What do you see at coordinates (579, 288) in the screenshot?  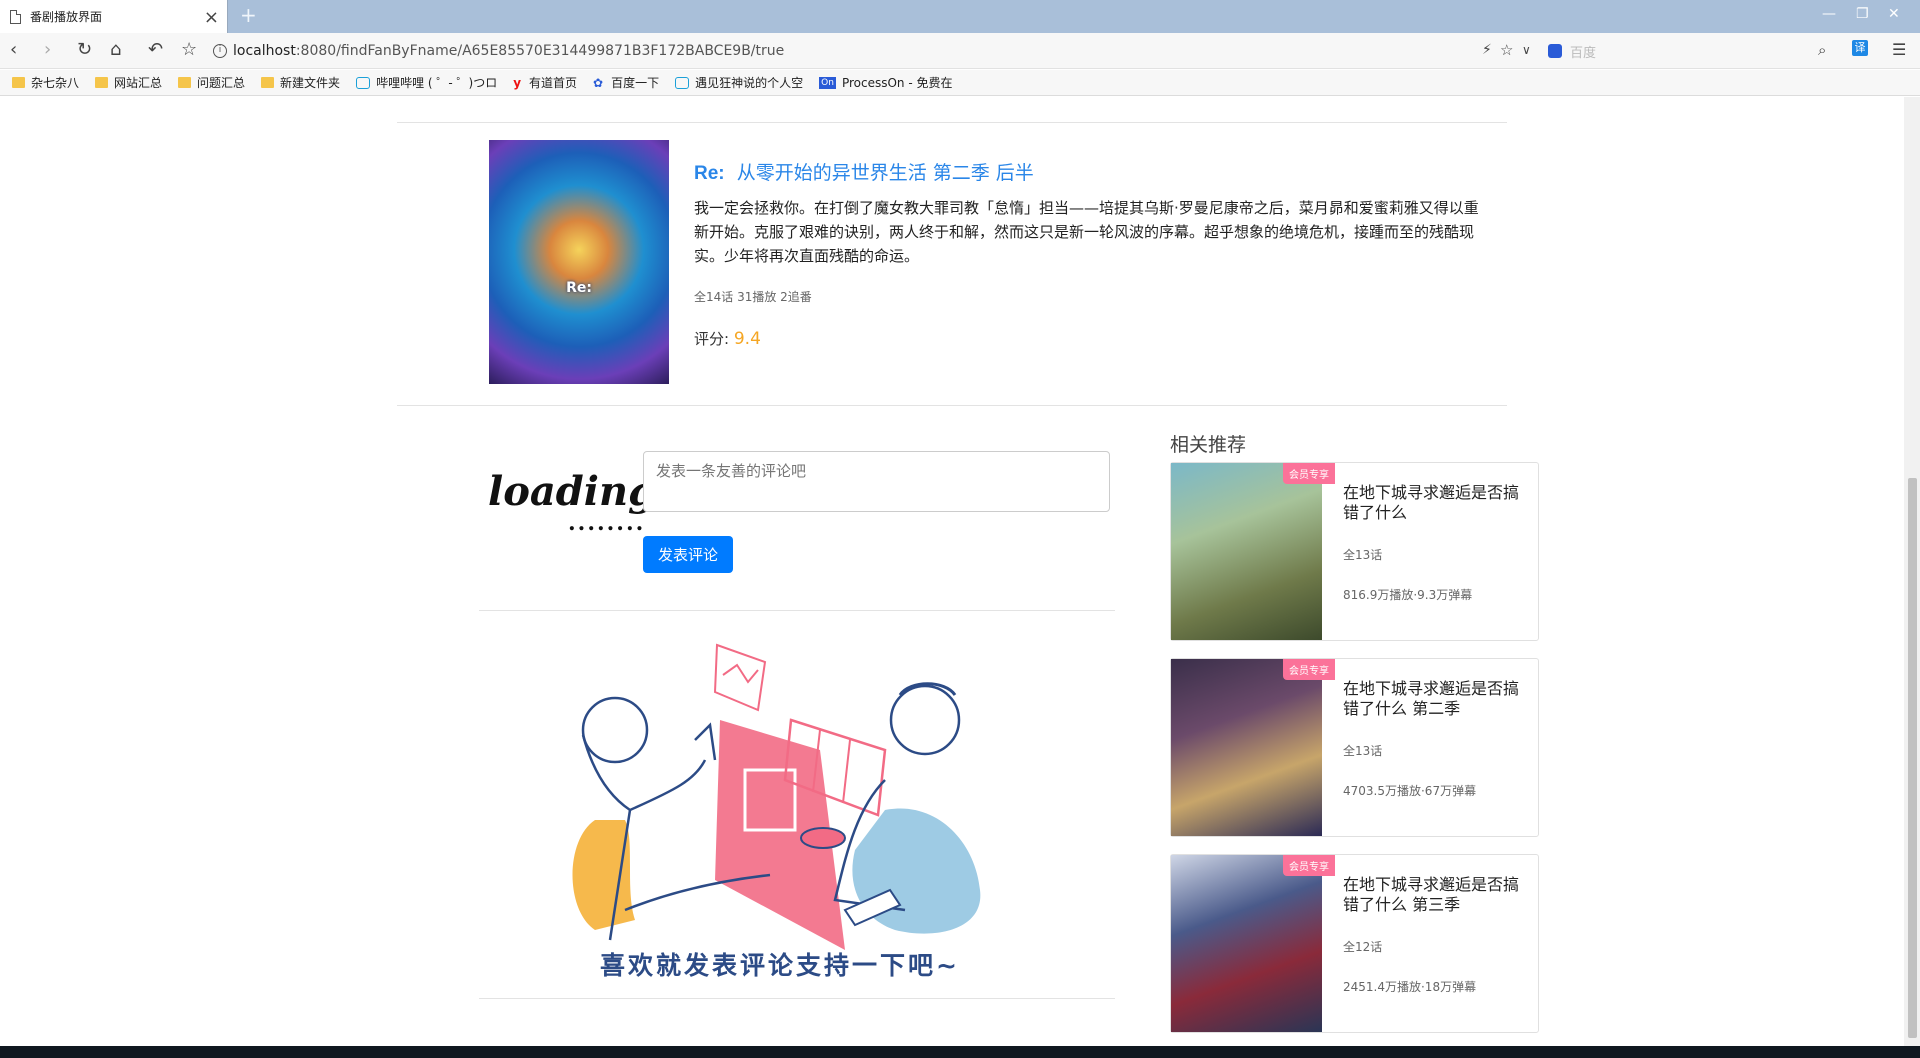 I see `poster-title: Re:` at bounding box center [579, 288].